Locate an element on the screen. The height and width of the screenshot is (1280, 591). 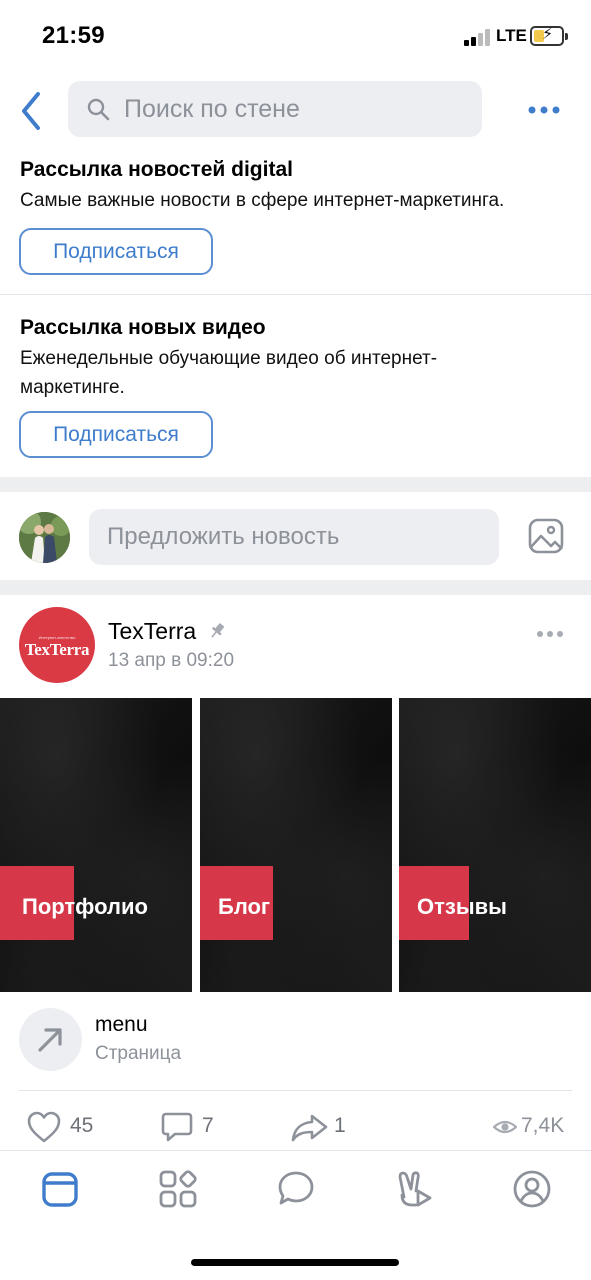
link-subtitle: Страница is located at coordinates (138, 1053).